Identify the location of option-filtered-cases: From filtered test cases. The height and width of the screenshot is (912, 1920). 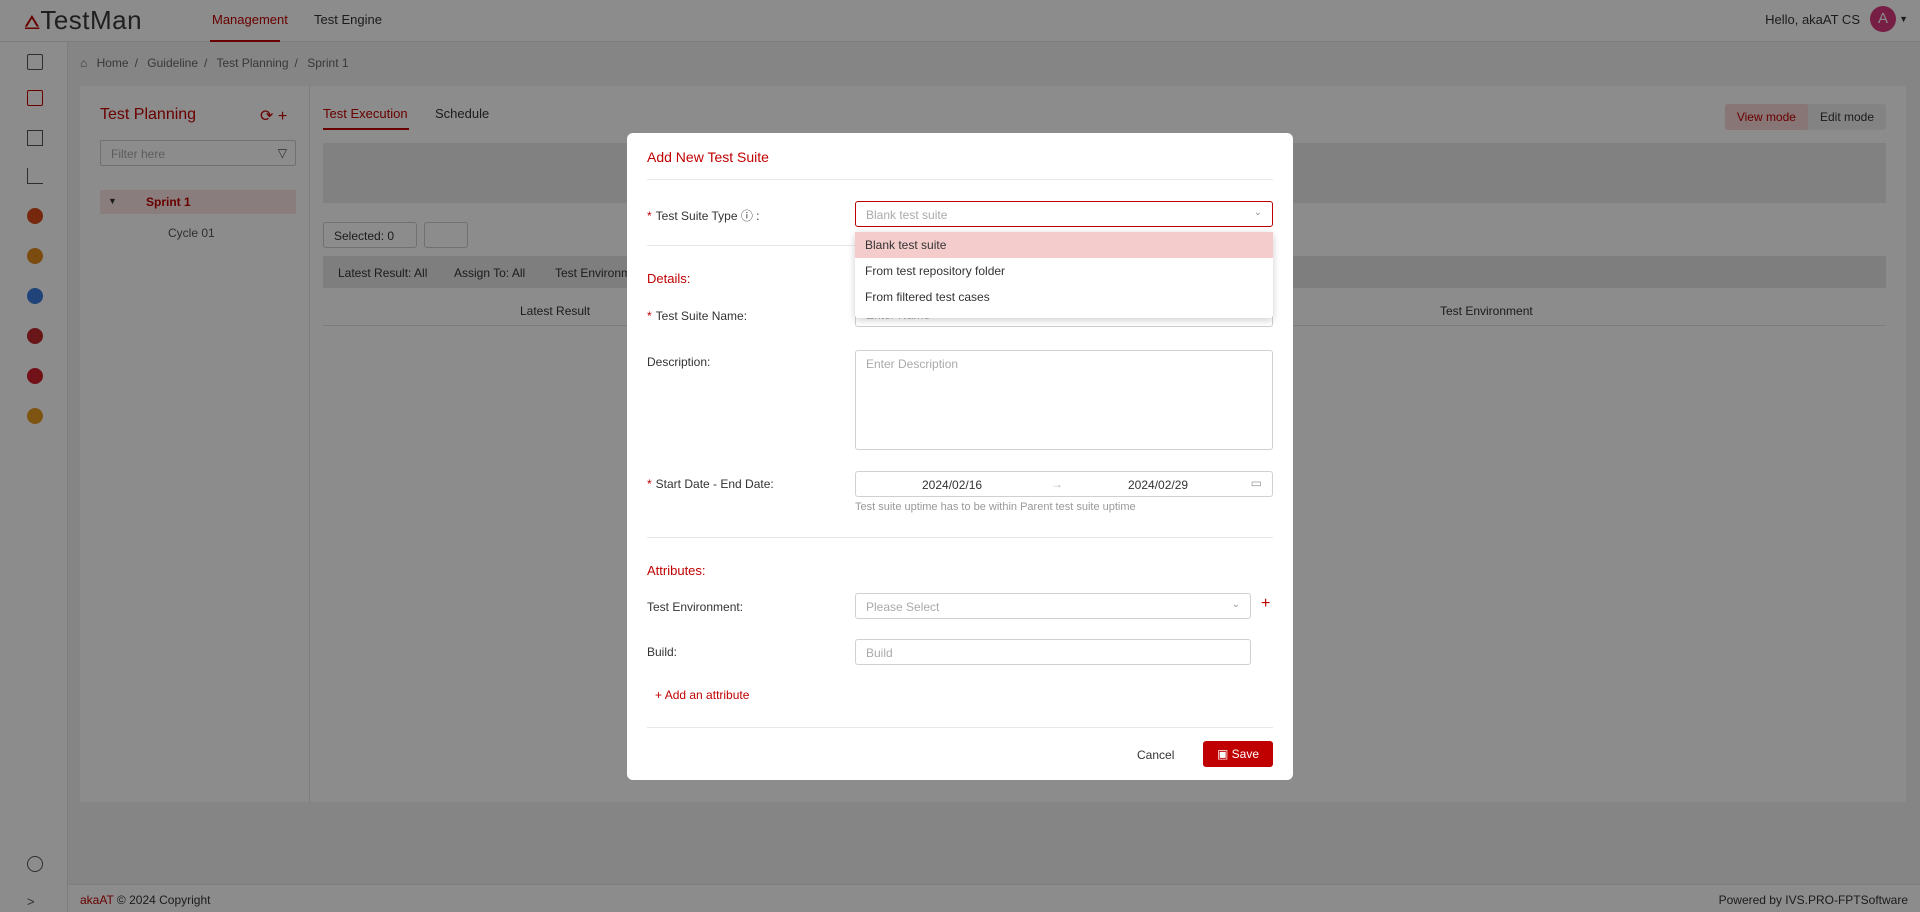
(1064, 297).